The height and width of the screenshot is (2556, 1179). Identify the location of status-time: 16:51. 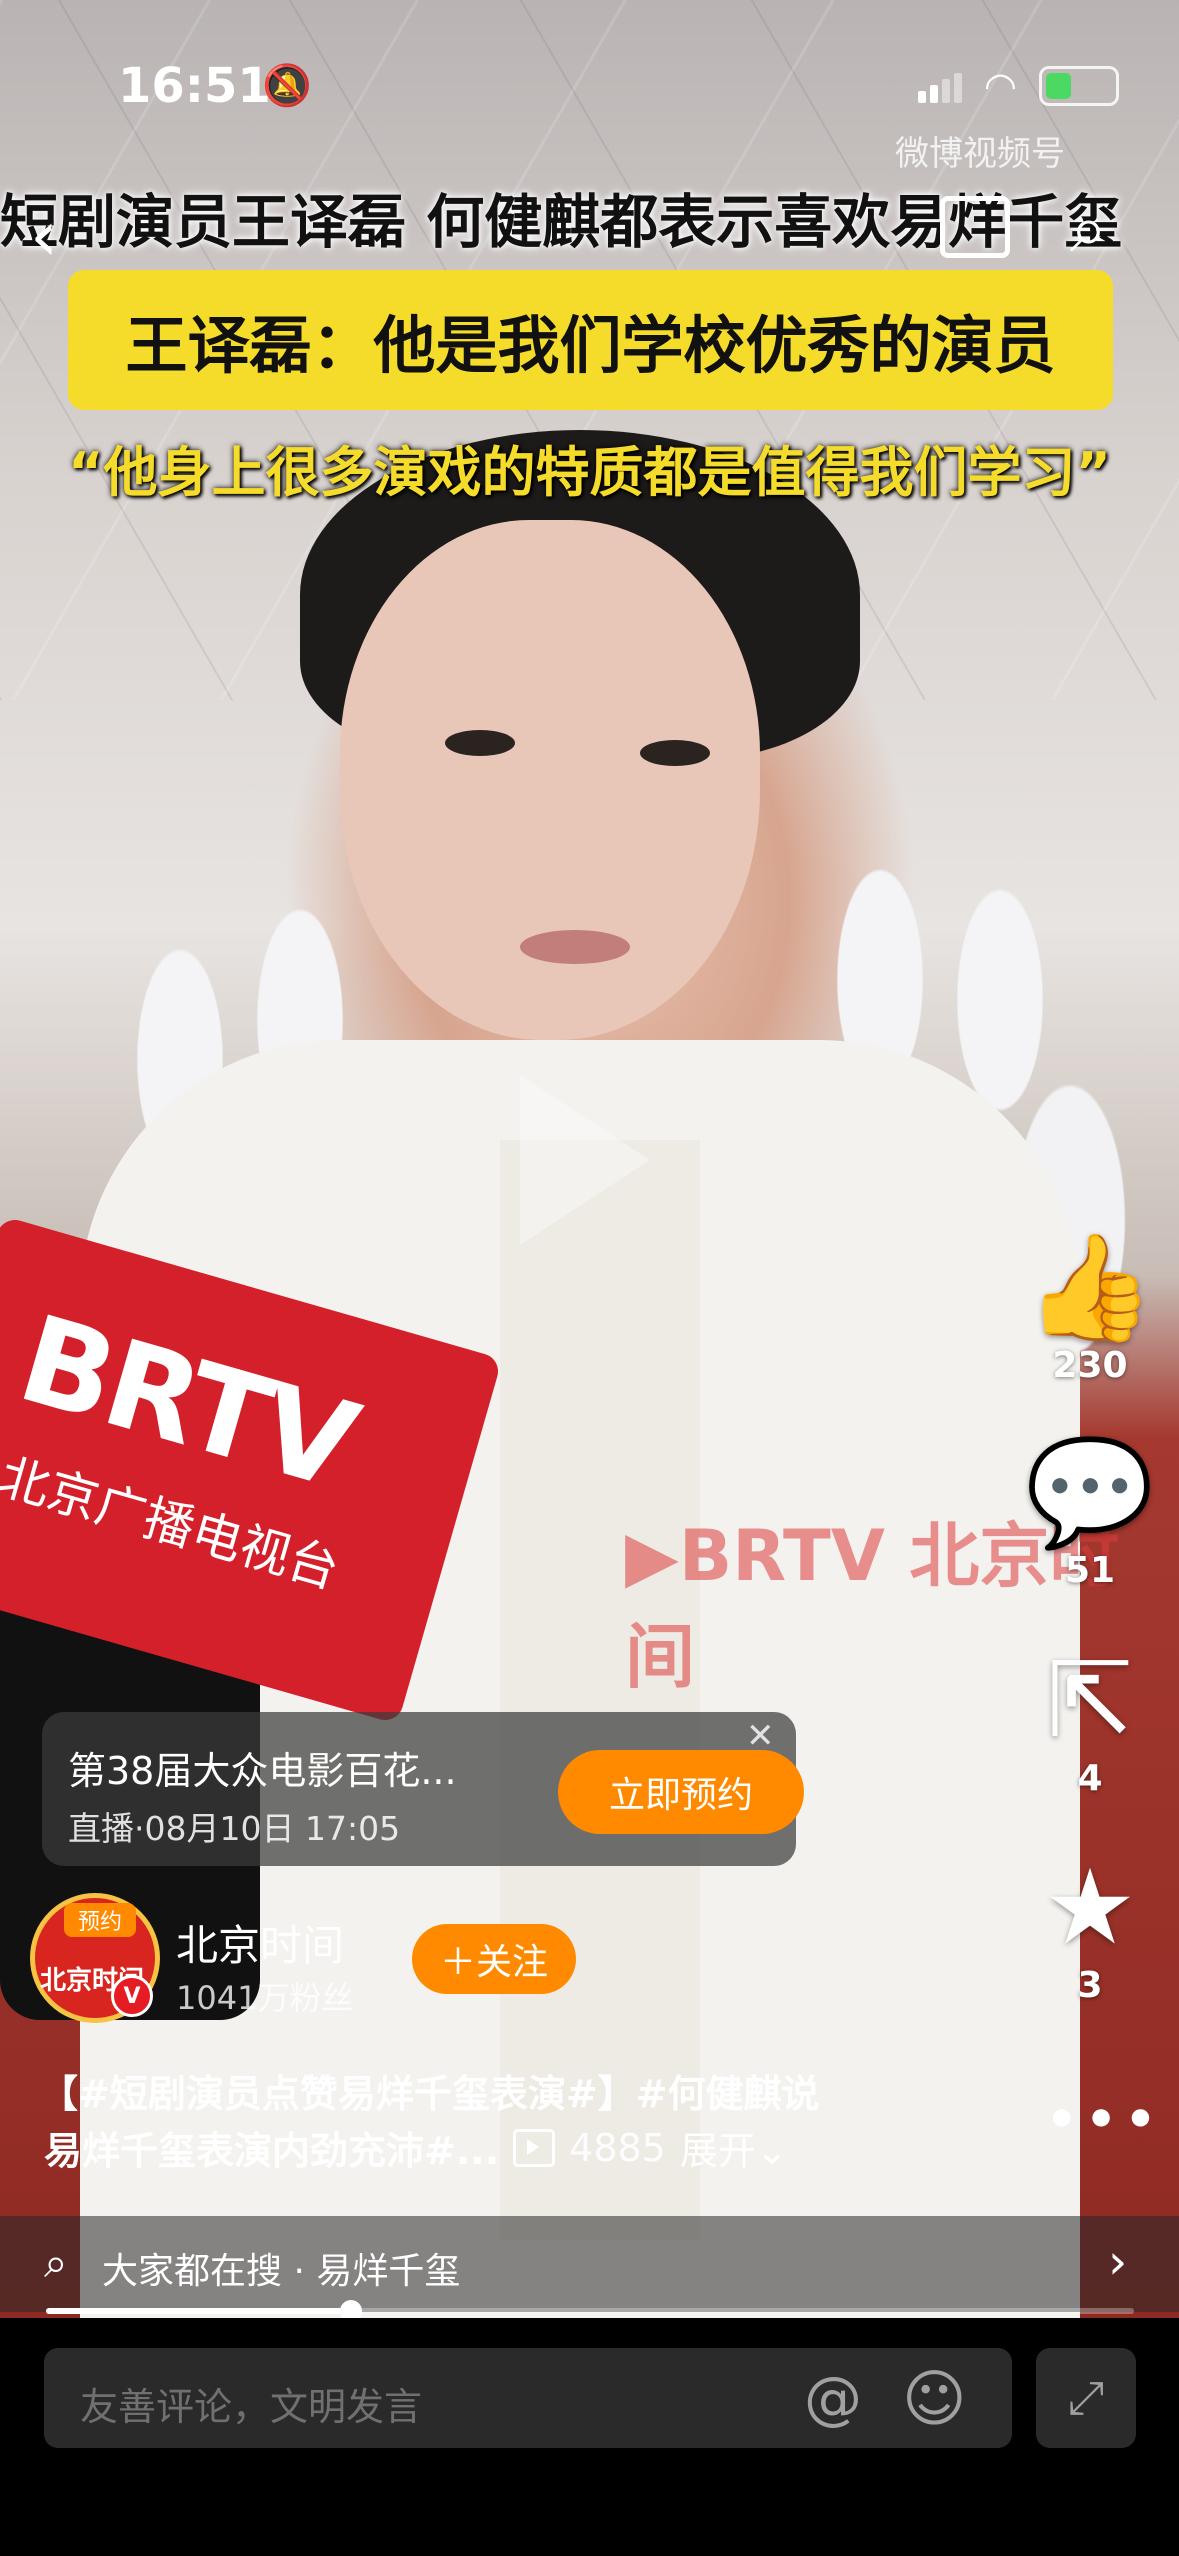
(194, 86).